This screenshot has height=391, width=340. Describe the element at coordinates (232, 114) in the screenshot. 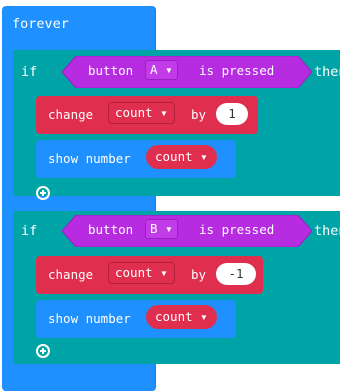

I see `change-value-input: 1` at that location.